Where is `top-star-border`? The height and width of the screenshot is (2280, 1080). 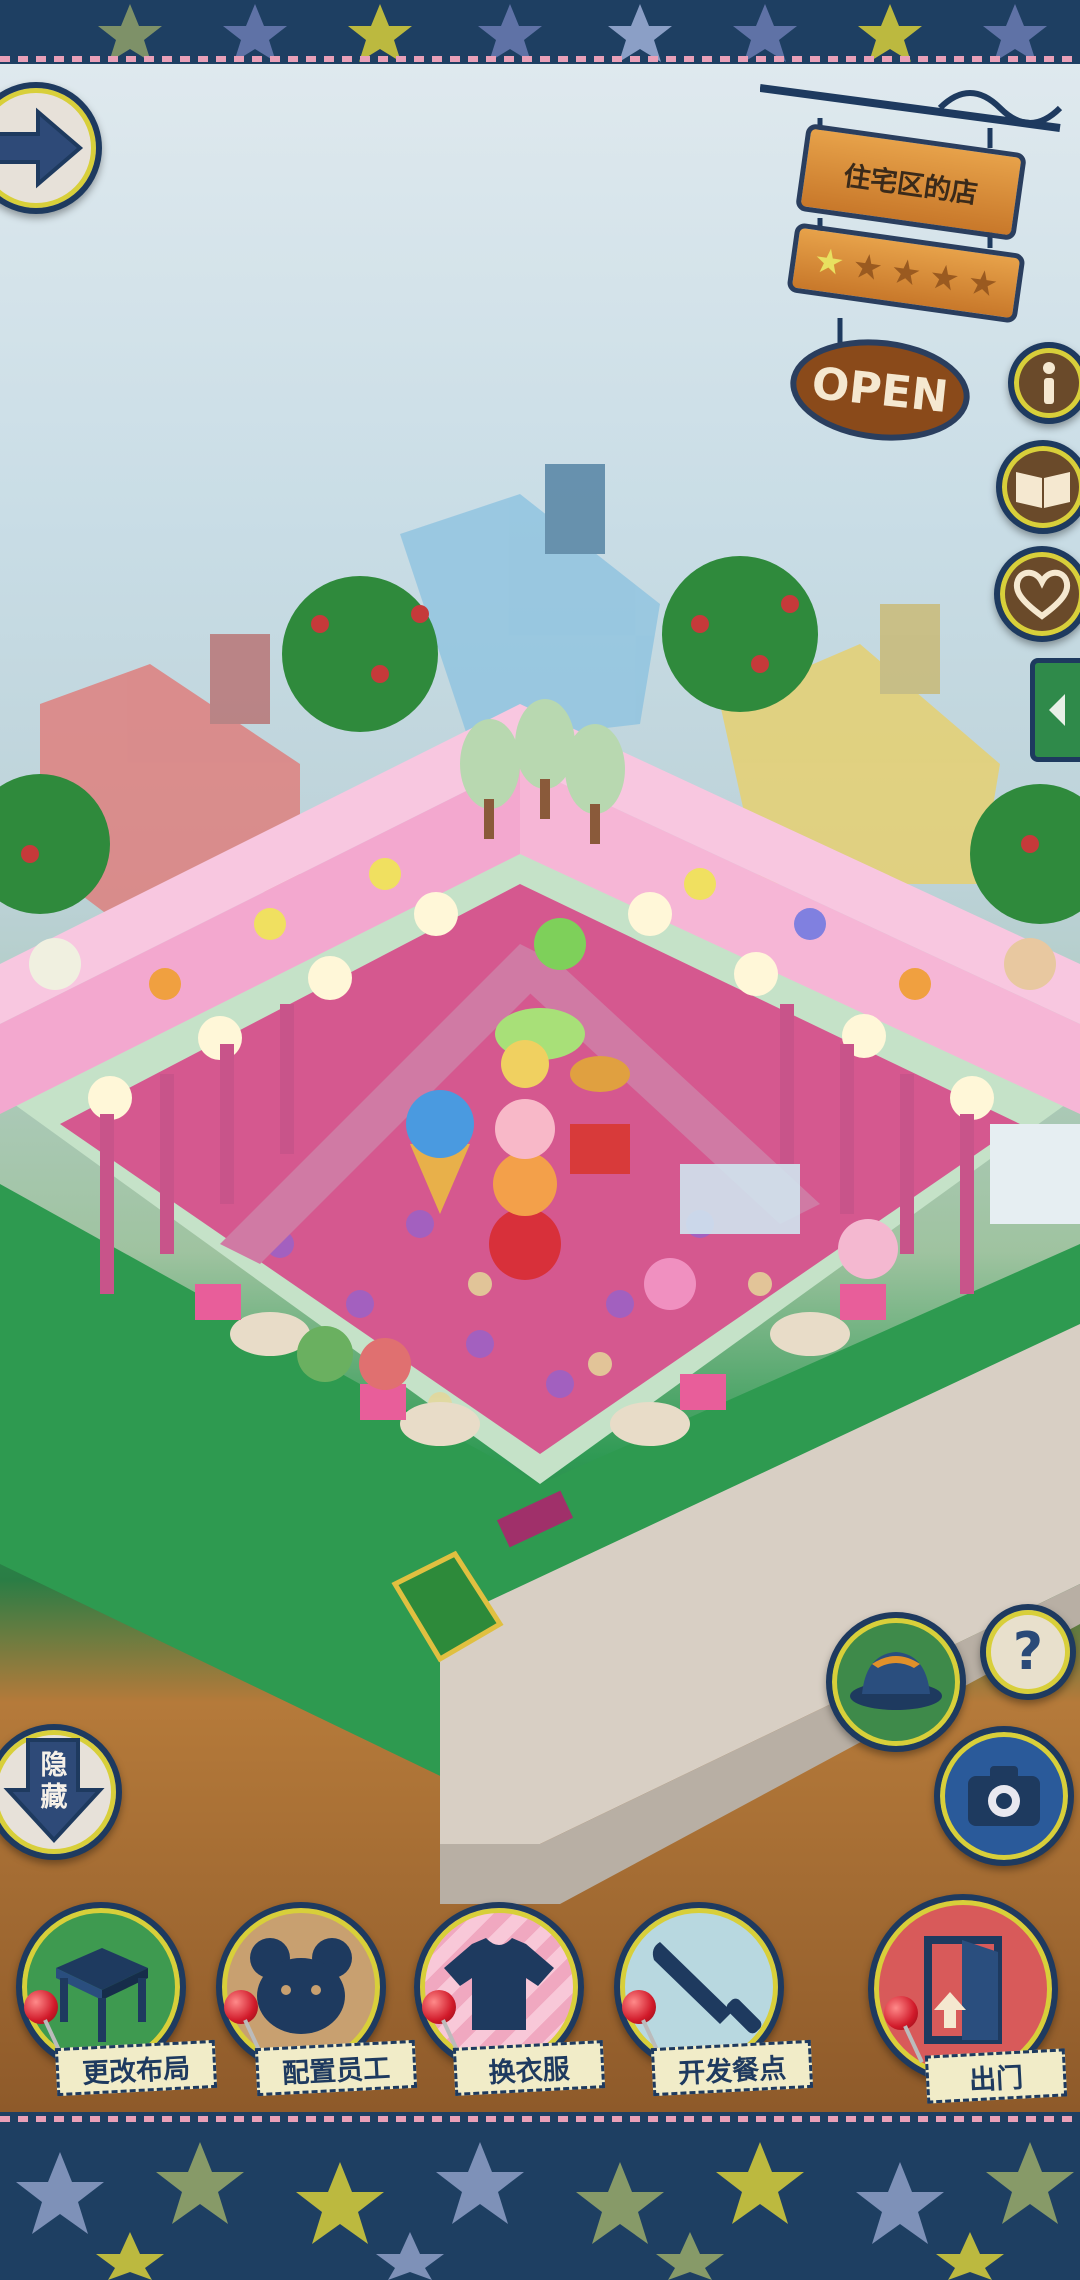
top-star-border is located at coordinates (540, 32).